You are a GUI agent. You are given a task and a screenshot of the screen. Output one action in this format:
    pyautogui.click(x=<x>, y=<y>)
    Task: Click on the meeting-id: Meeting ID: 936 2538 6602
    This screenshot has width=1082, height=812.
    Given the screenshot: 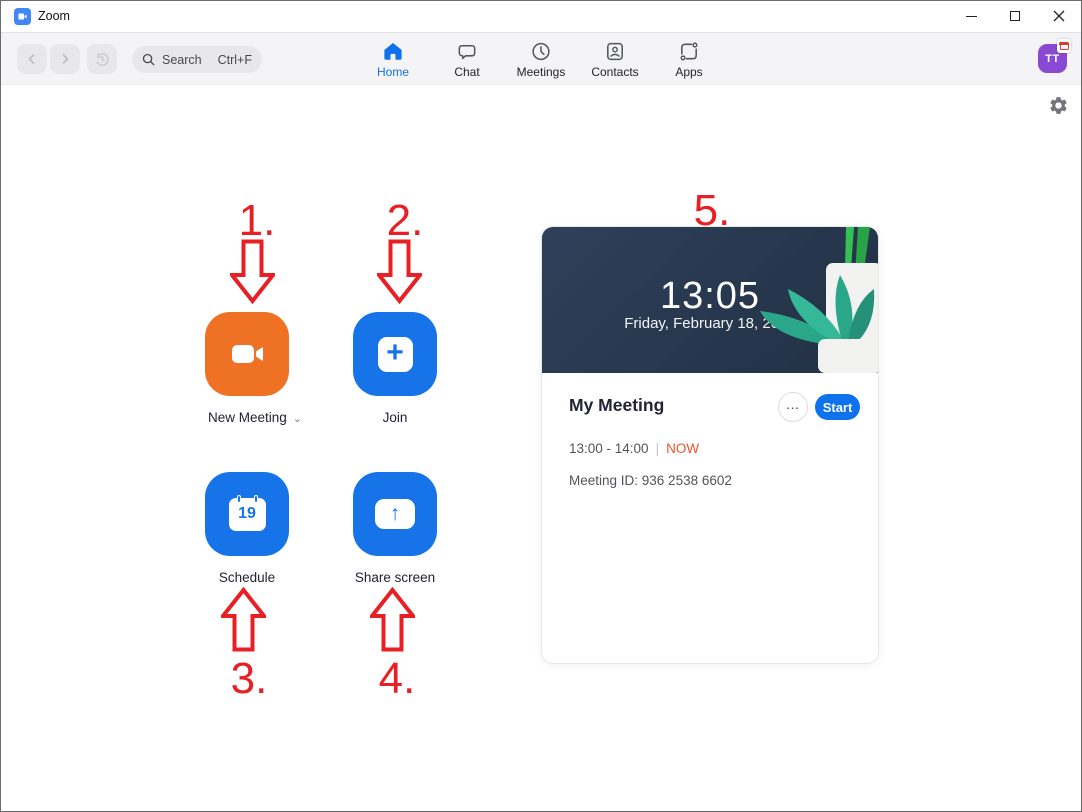 What is the action you would take?
    pyautogui.click(x=650, y=480)
    